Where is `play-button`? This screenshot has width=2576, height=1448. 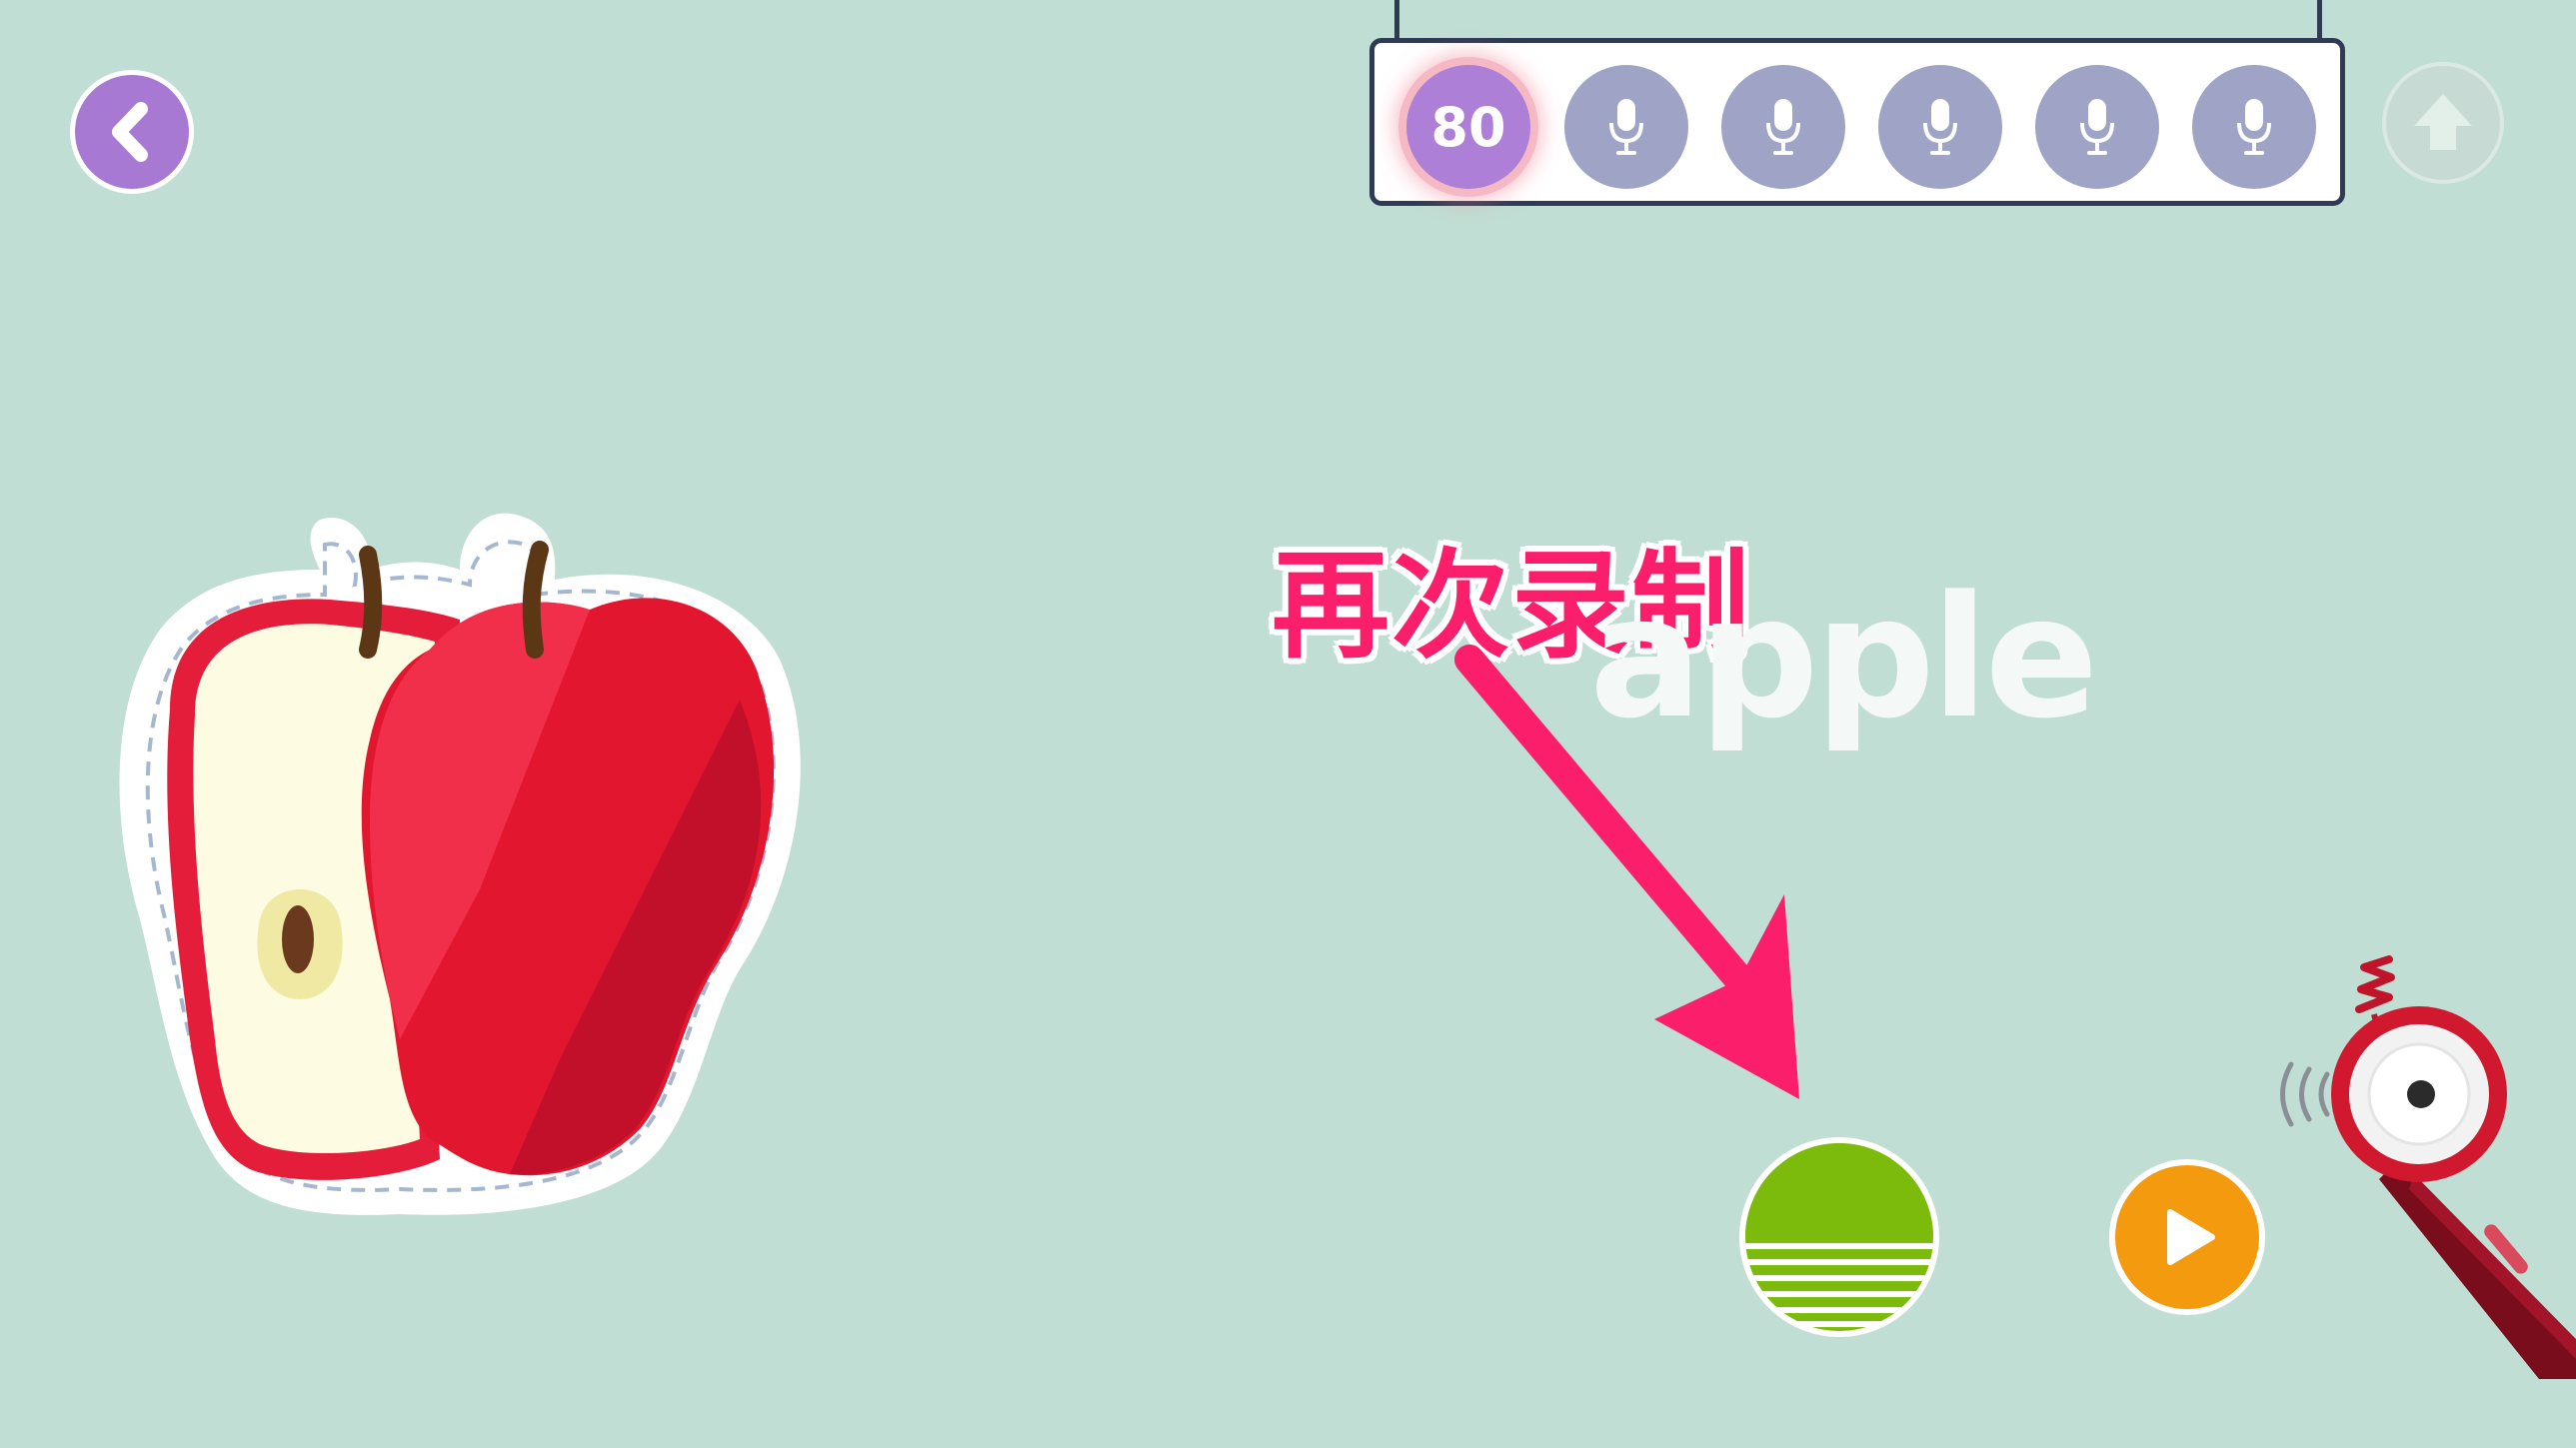
play-button is located at coordinates (2187, 1237).